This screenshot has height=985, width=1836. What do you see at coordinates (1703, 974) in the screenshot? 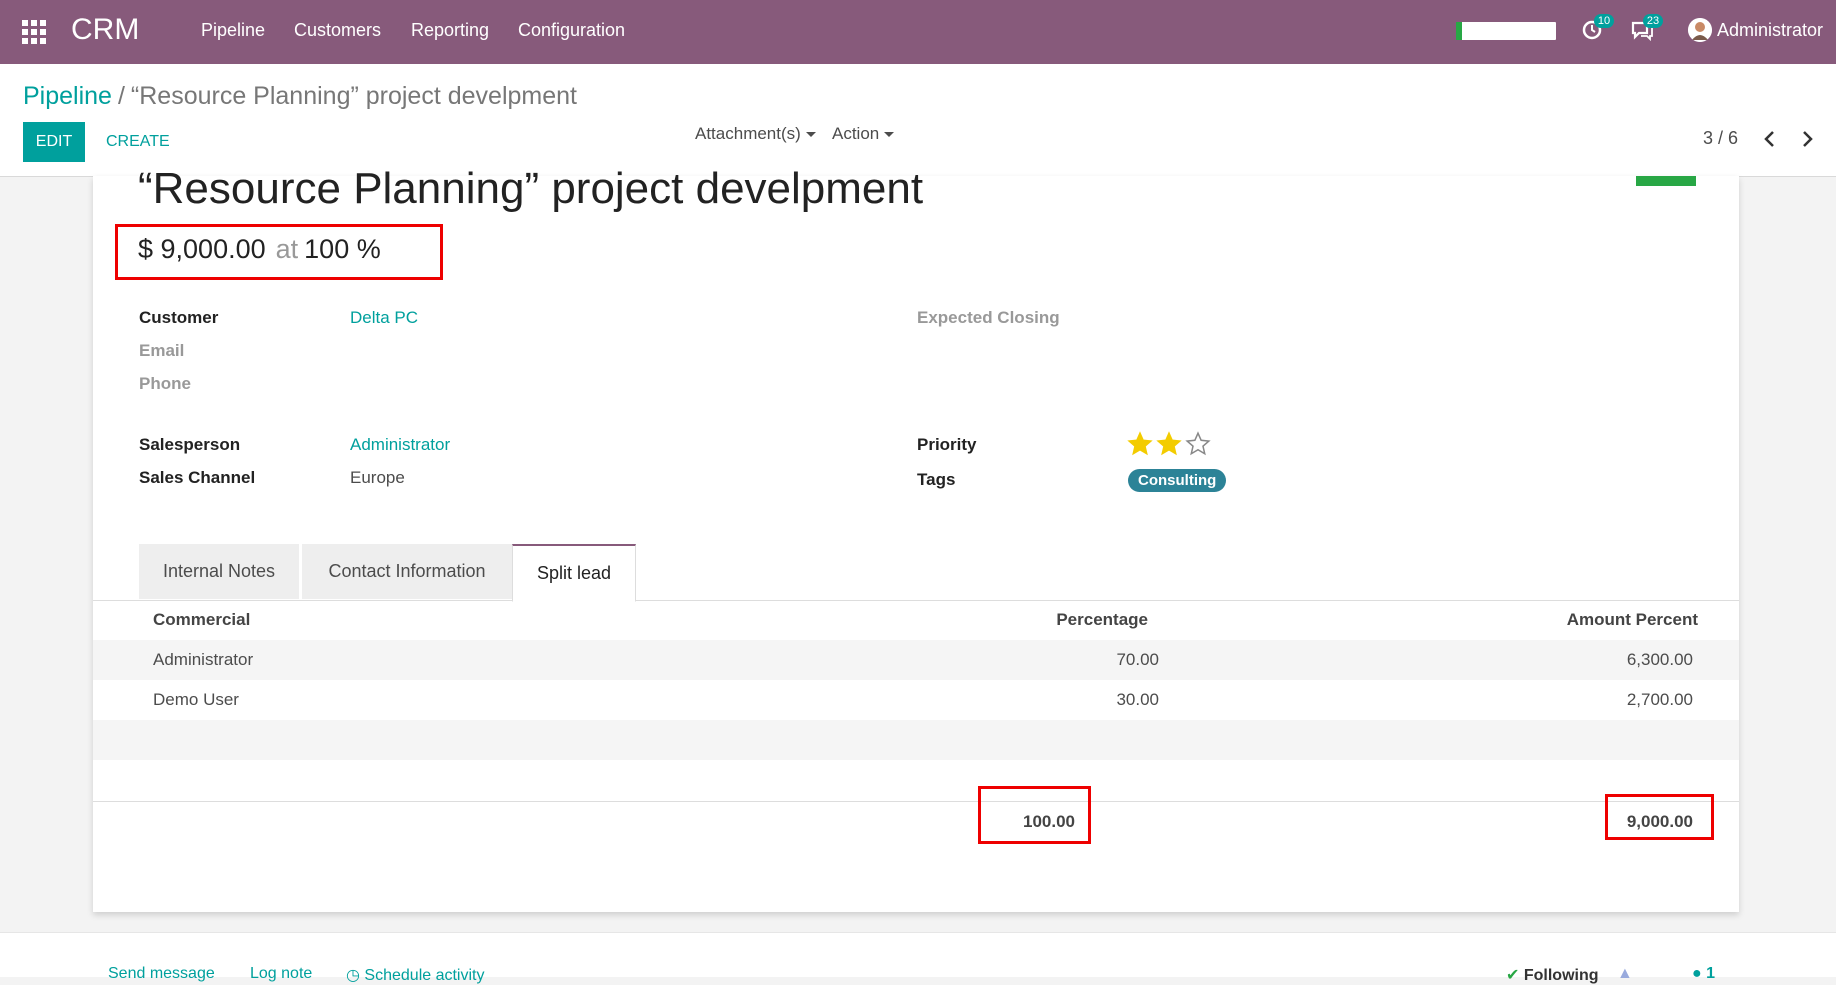
I see `followers-button: ● 1` at bounding box center [1703, 974].